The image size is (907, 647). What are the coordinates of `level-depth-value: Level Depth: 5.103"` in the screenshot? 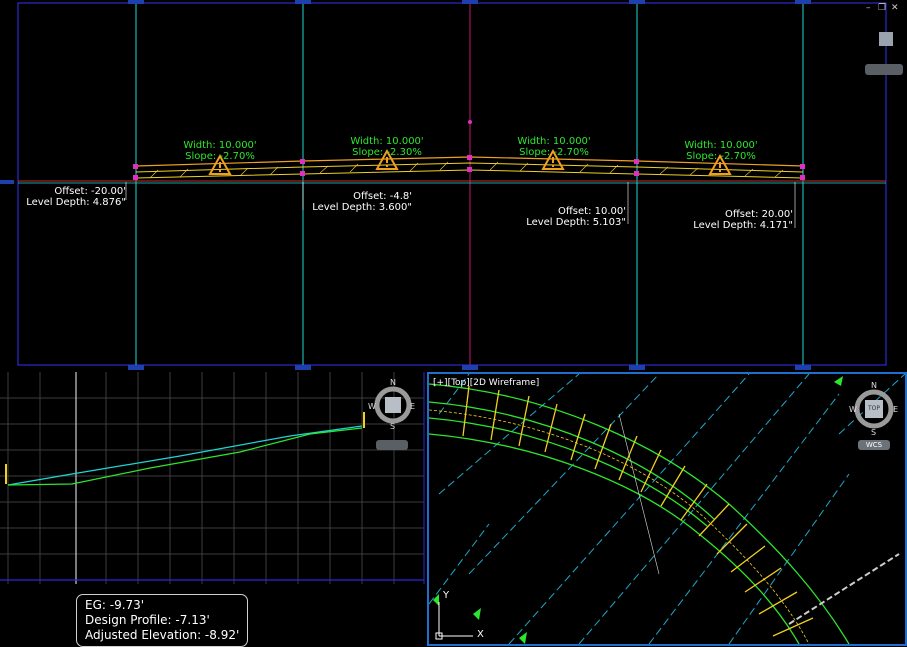 It's located at (576, 222).